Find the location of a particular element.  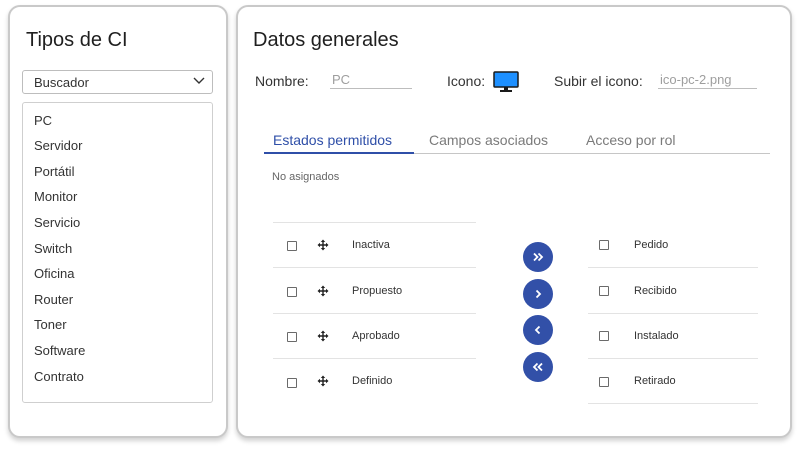

double-chevron-left-icon is located at coordinates (537, 367).